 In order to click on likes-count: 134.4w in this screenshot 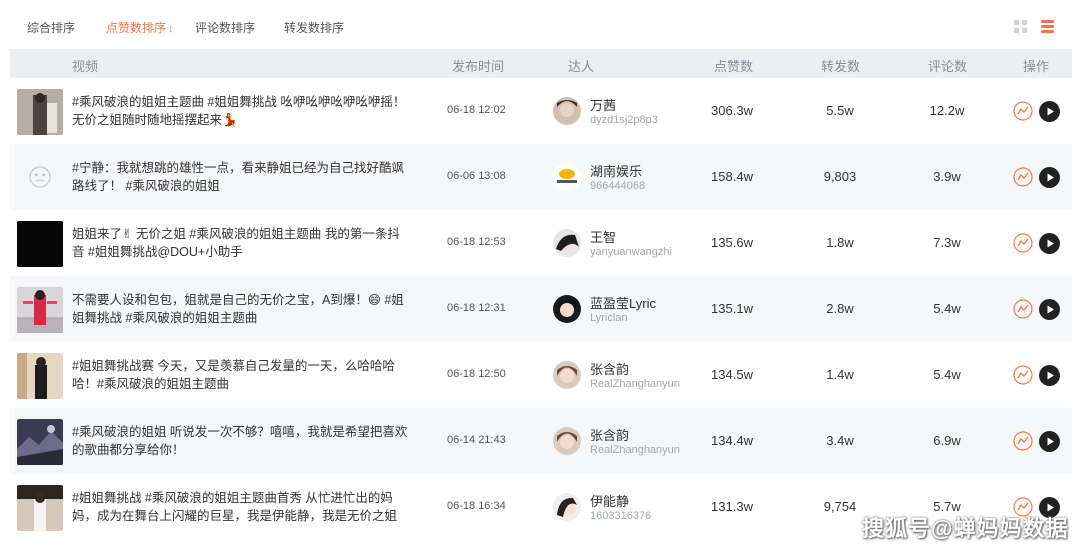, I will do `click(732, 440)`.